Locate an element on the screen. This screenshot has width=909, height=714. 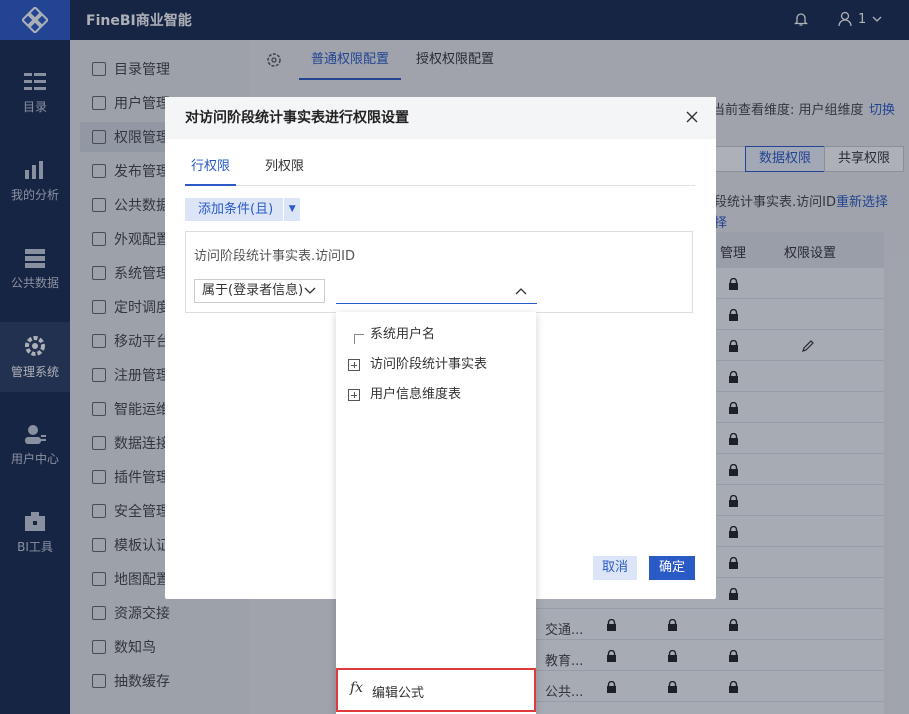
tree-line-icon is located at coordinates (359, 339).